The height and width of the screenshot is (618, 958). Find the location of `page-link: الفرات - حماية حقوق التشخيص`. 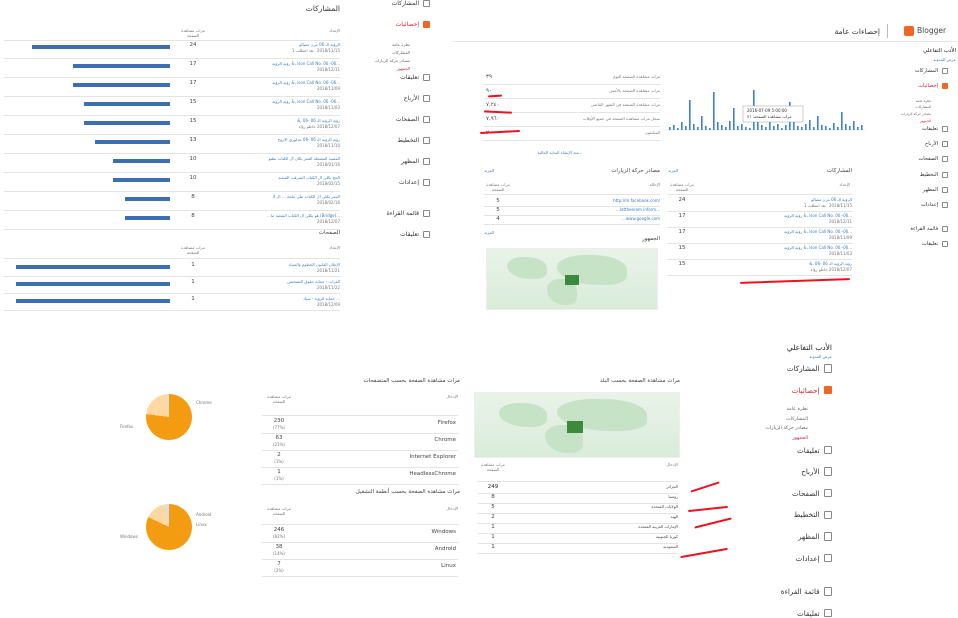

page-link: الفرات - حماية حقوق التشخيص is located at coordinates (280, 281).